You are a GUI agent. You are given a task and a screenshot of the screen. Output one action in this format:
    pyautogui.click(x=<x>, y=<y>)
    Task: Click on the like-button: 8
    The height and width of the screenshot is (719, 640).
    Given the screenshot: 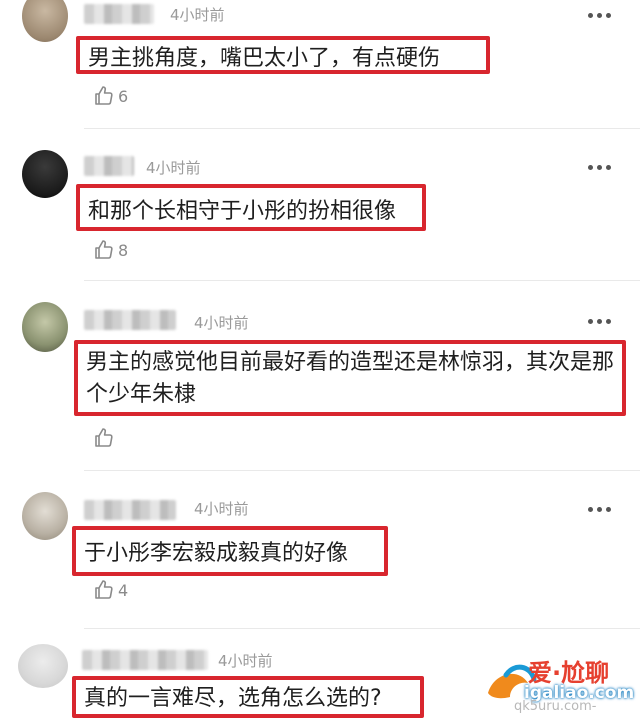 What is the action you would take?
    pyautogui.click(x=110, y=250)
    